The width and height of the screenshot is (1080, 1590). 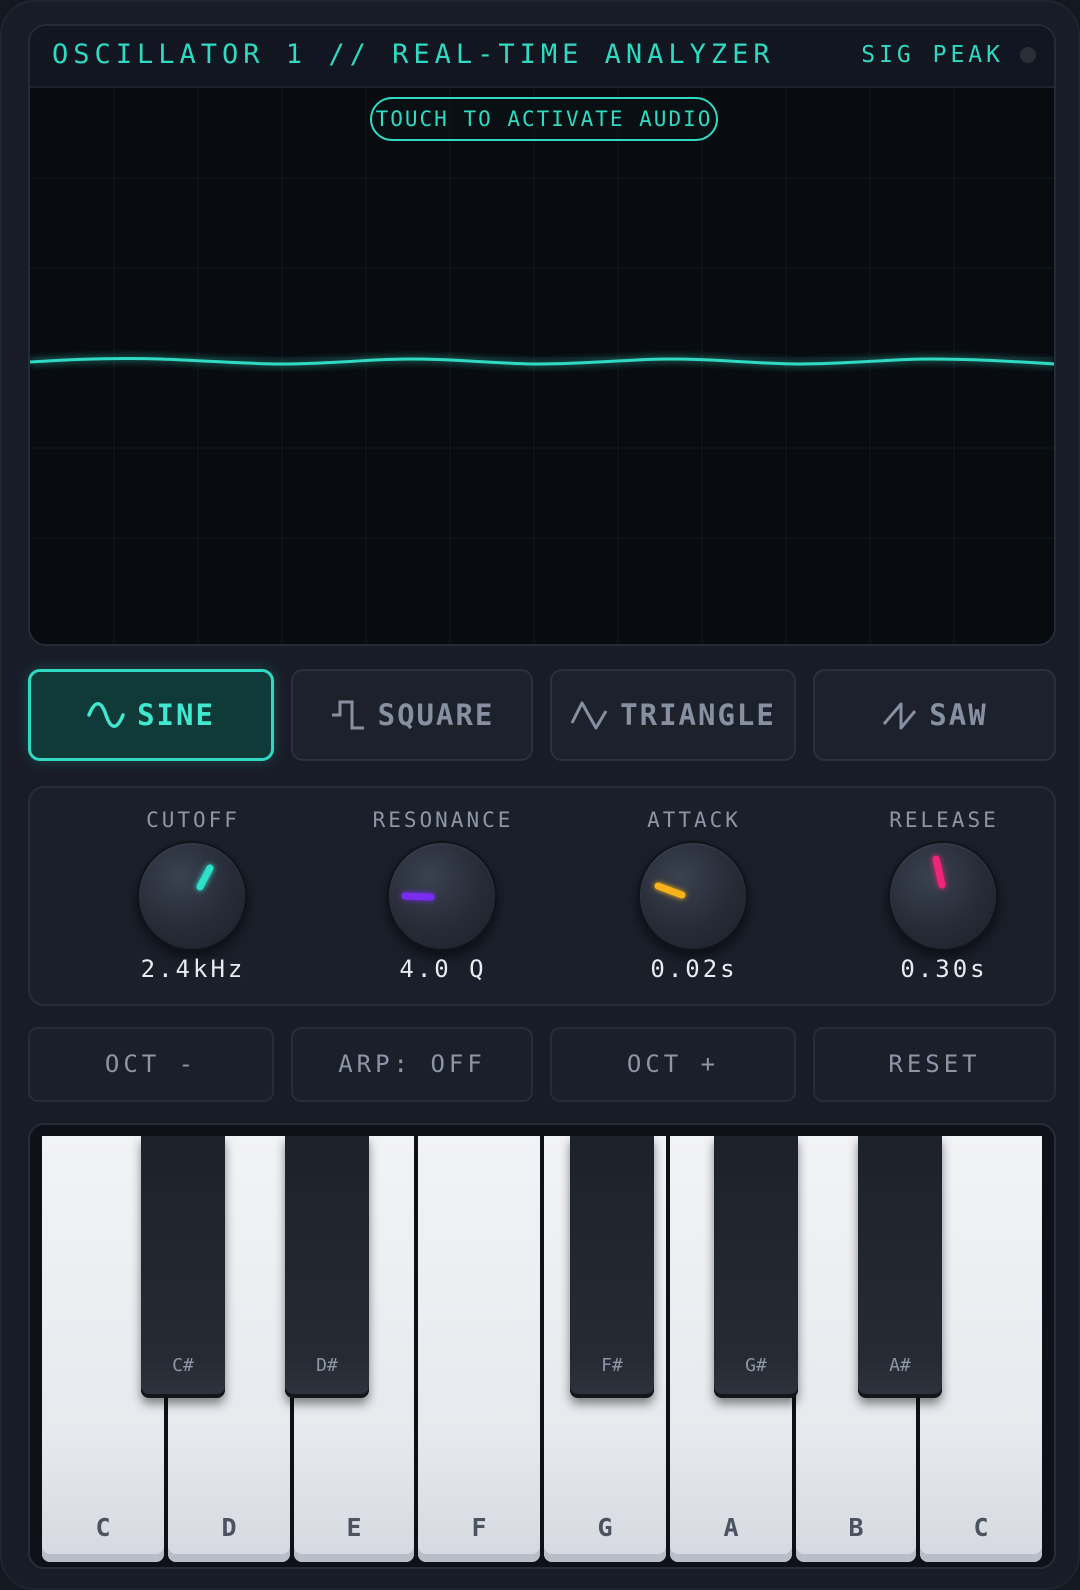 I want to click on octave-down-button: OCT -, so click(x=151, y=1064).